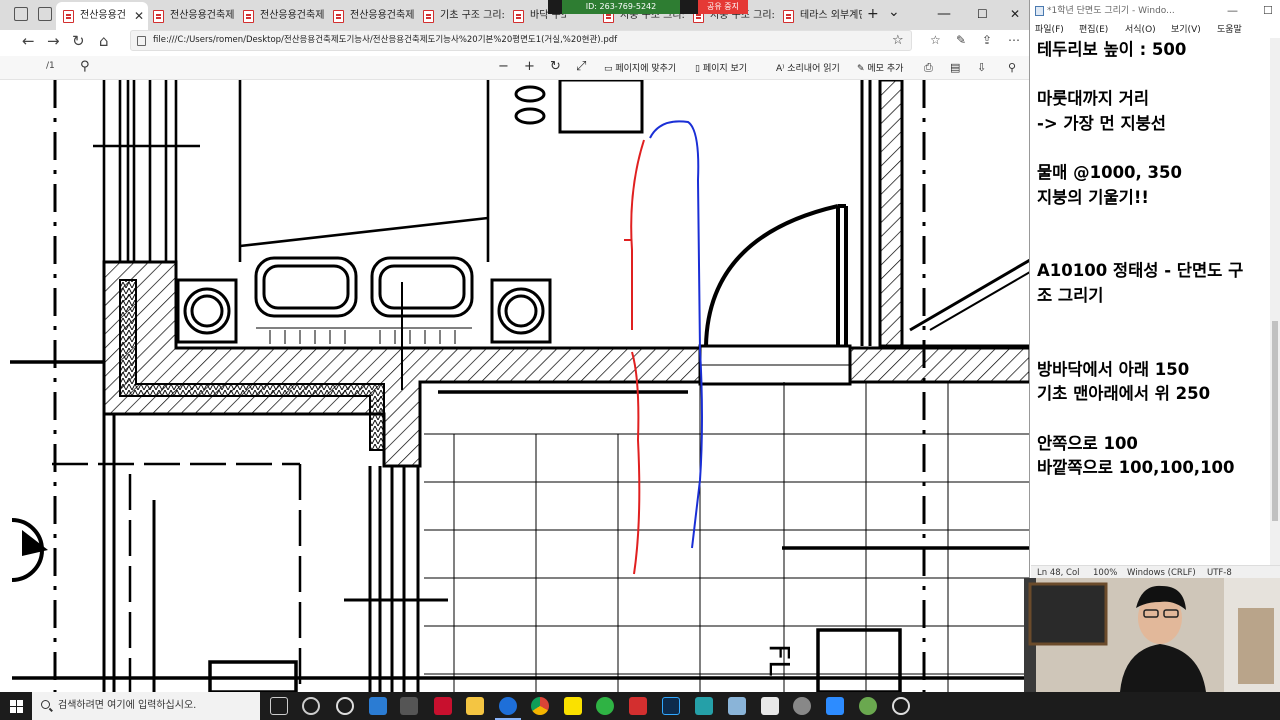  Describe the element at coordinates (646, 69) in the screenshot. I see `fit-page-label: 페이지에 맞추기` at that location.